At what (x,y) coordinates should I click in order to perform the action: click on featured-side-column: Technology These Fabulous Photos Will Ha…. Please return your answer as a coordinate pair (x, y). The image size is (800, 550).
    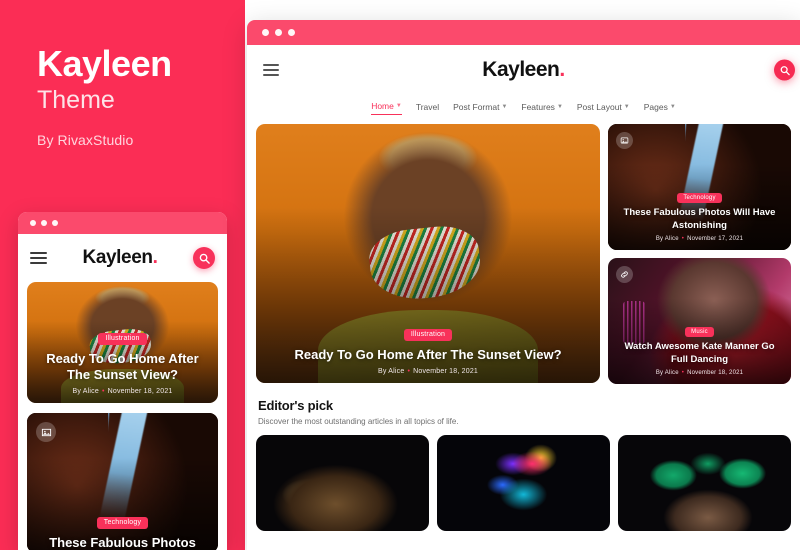
    Looking at the image, I should click on (699, 254).